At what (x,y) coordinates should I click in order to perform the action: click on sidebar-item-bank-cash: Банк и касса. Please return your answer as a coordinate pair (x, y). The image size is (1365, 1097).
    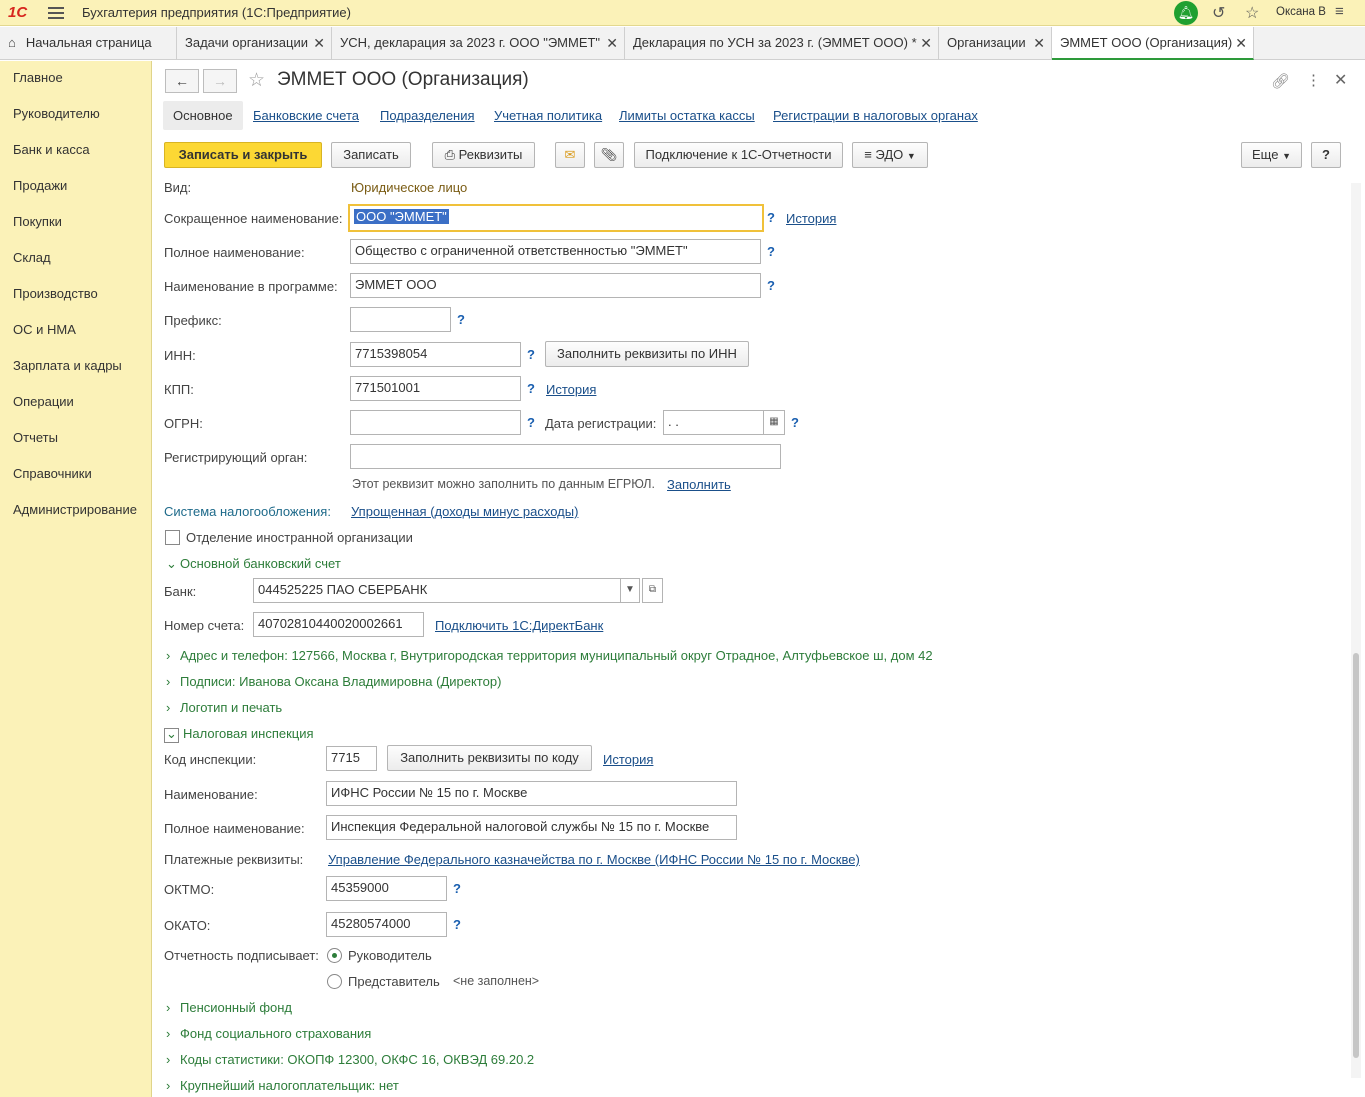
    Looking at the image, I should click on (51, 149).